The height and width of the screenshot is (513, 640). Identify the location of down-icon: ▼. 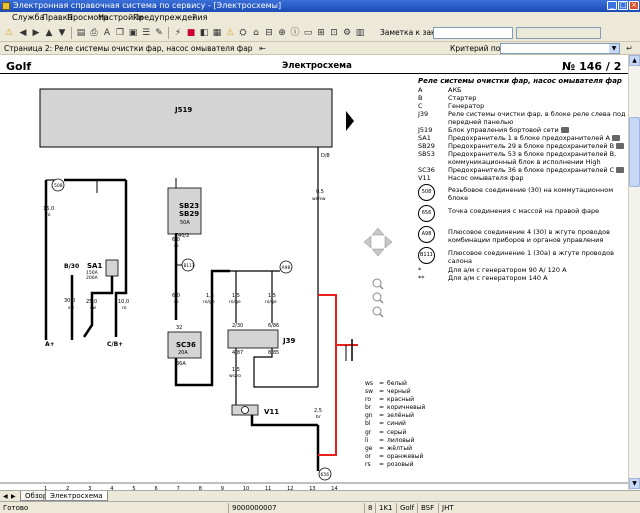
(62, 33).